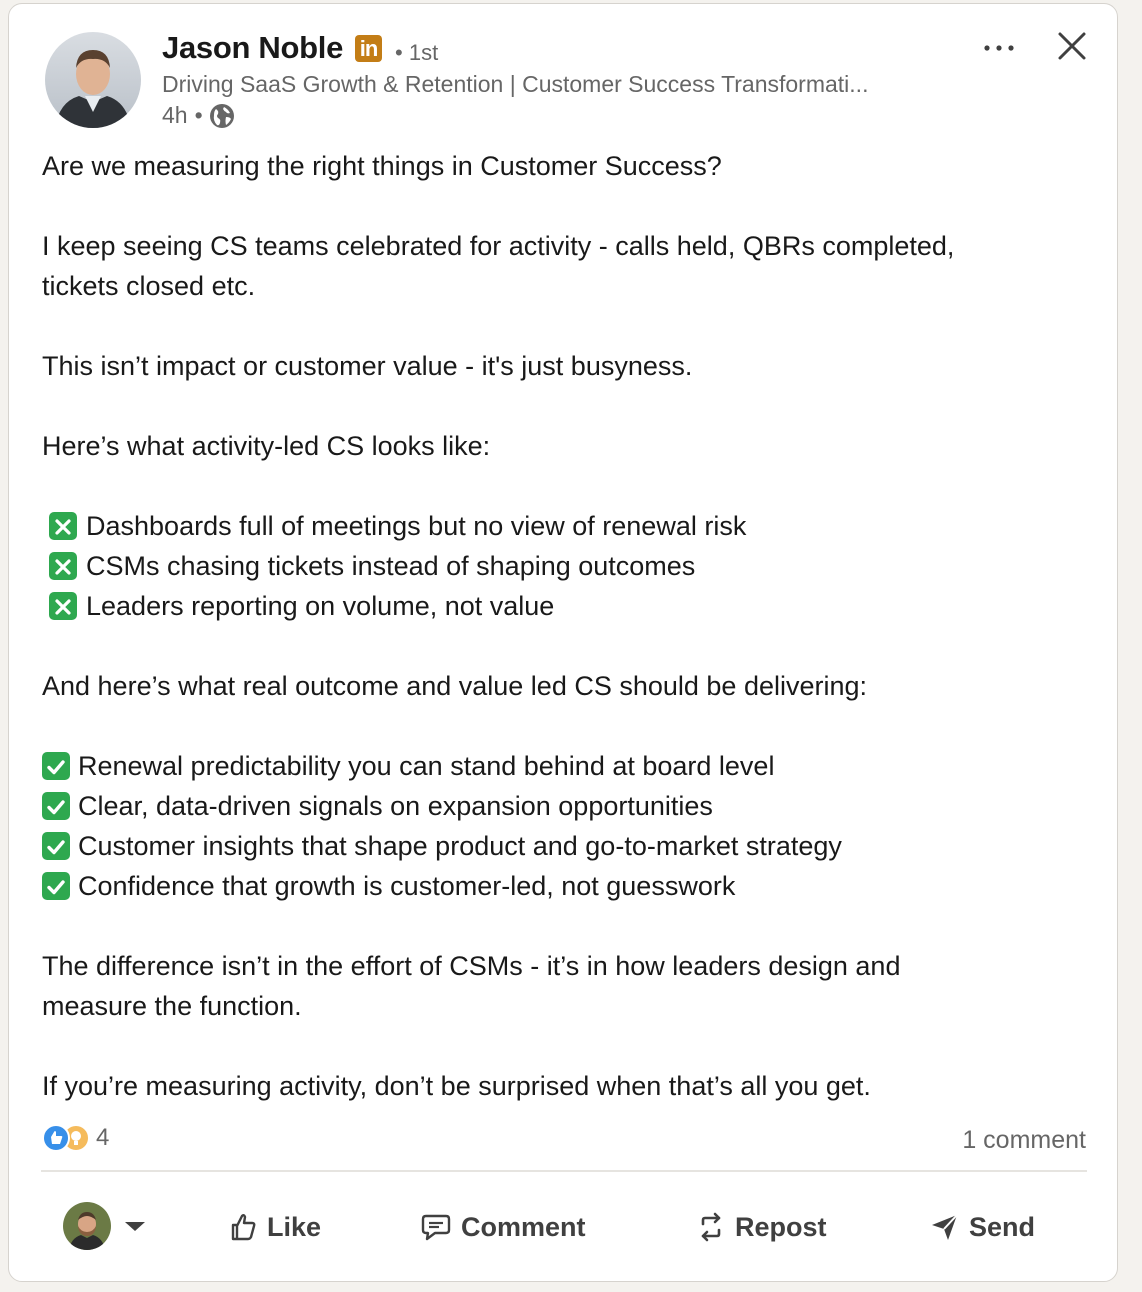 This screenshot has width=1142, height=1292. I want to click on globe-icon, so click(222, 116).